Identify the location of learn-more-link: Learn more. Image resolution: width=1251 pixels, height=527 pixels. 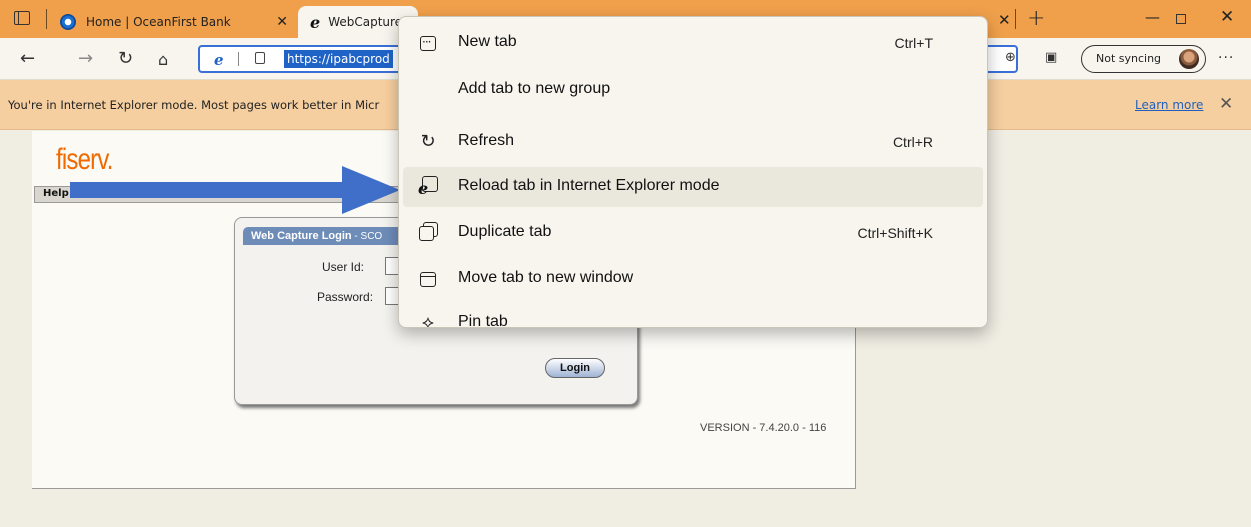
(1169, 105).